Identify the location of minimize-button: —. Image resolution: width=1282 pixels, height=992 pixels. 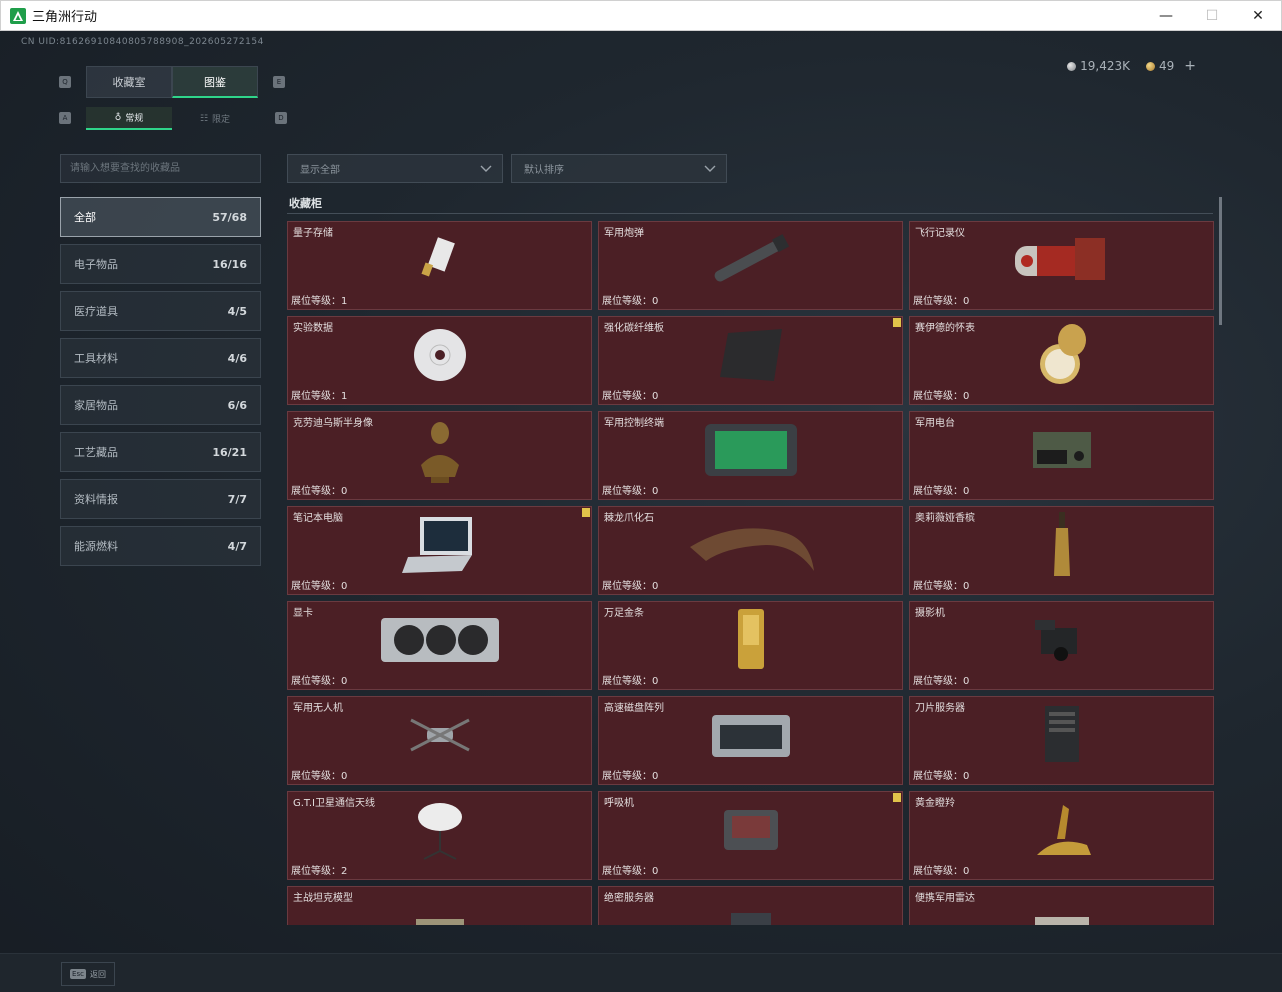
(1166, 16).